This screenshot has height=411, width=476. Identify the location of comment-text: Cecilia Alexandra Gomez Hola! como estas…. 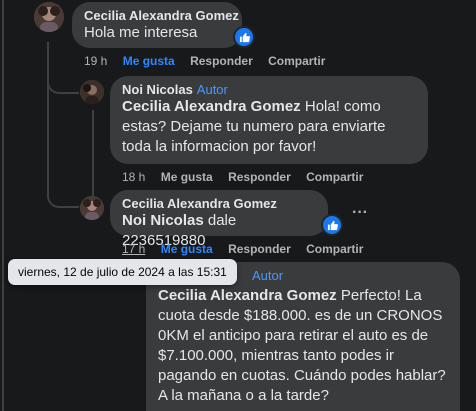
(269, 127).